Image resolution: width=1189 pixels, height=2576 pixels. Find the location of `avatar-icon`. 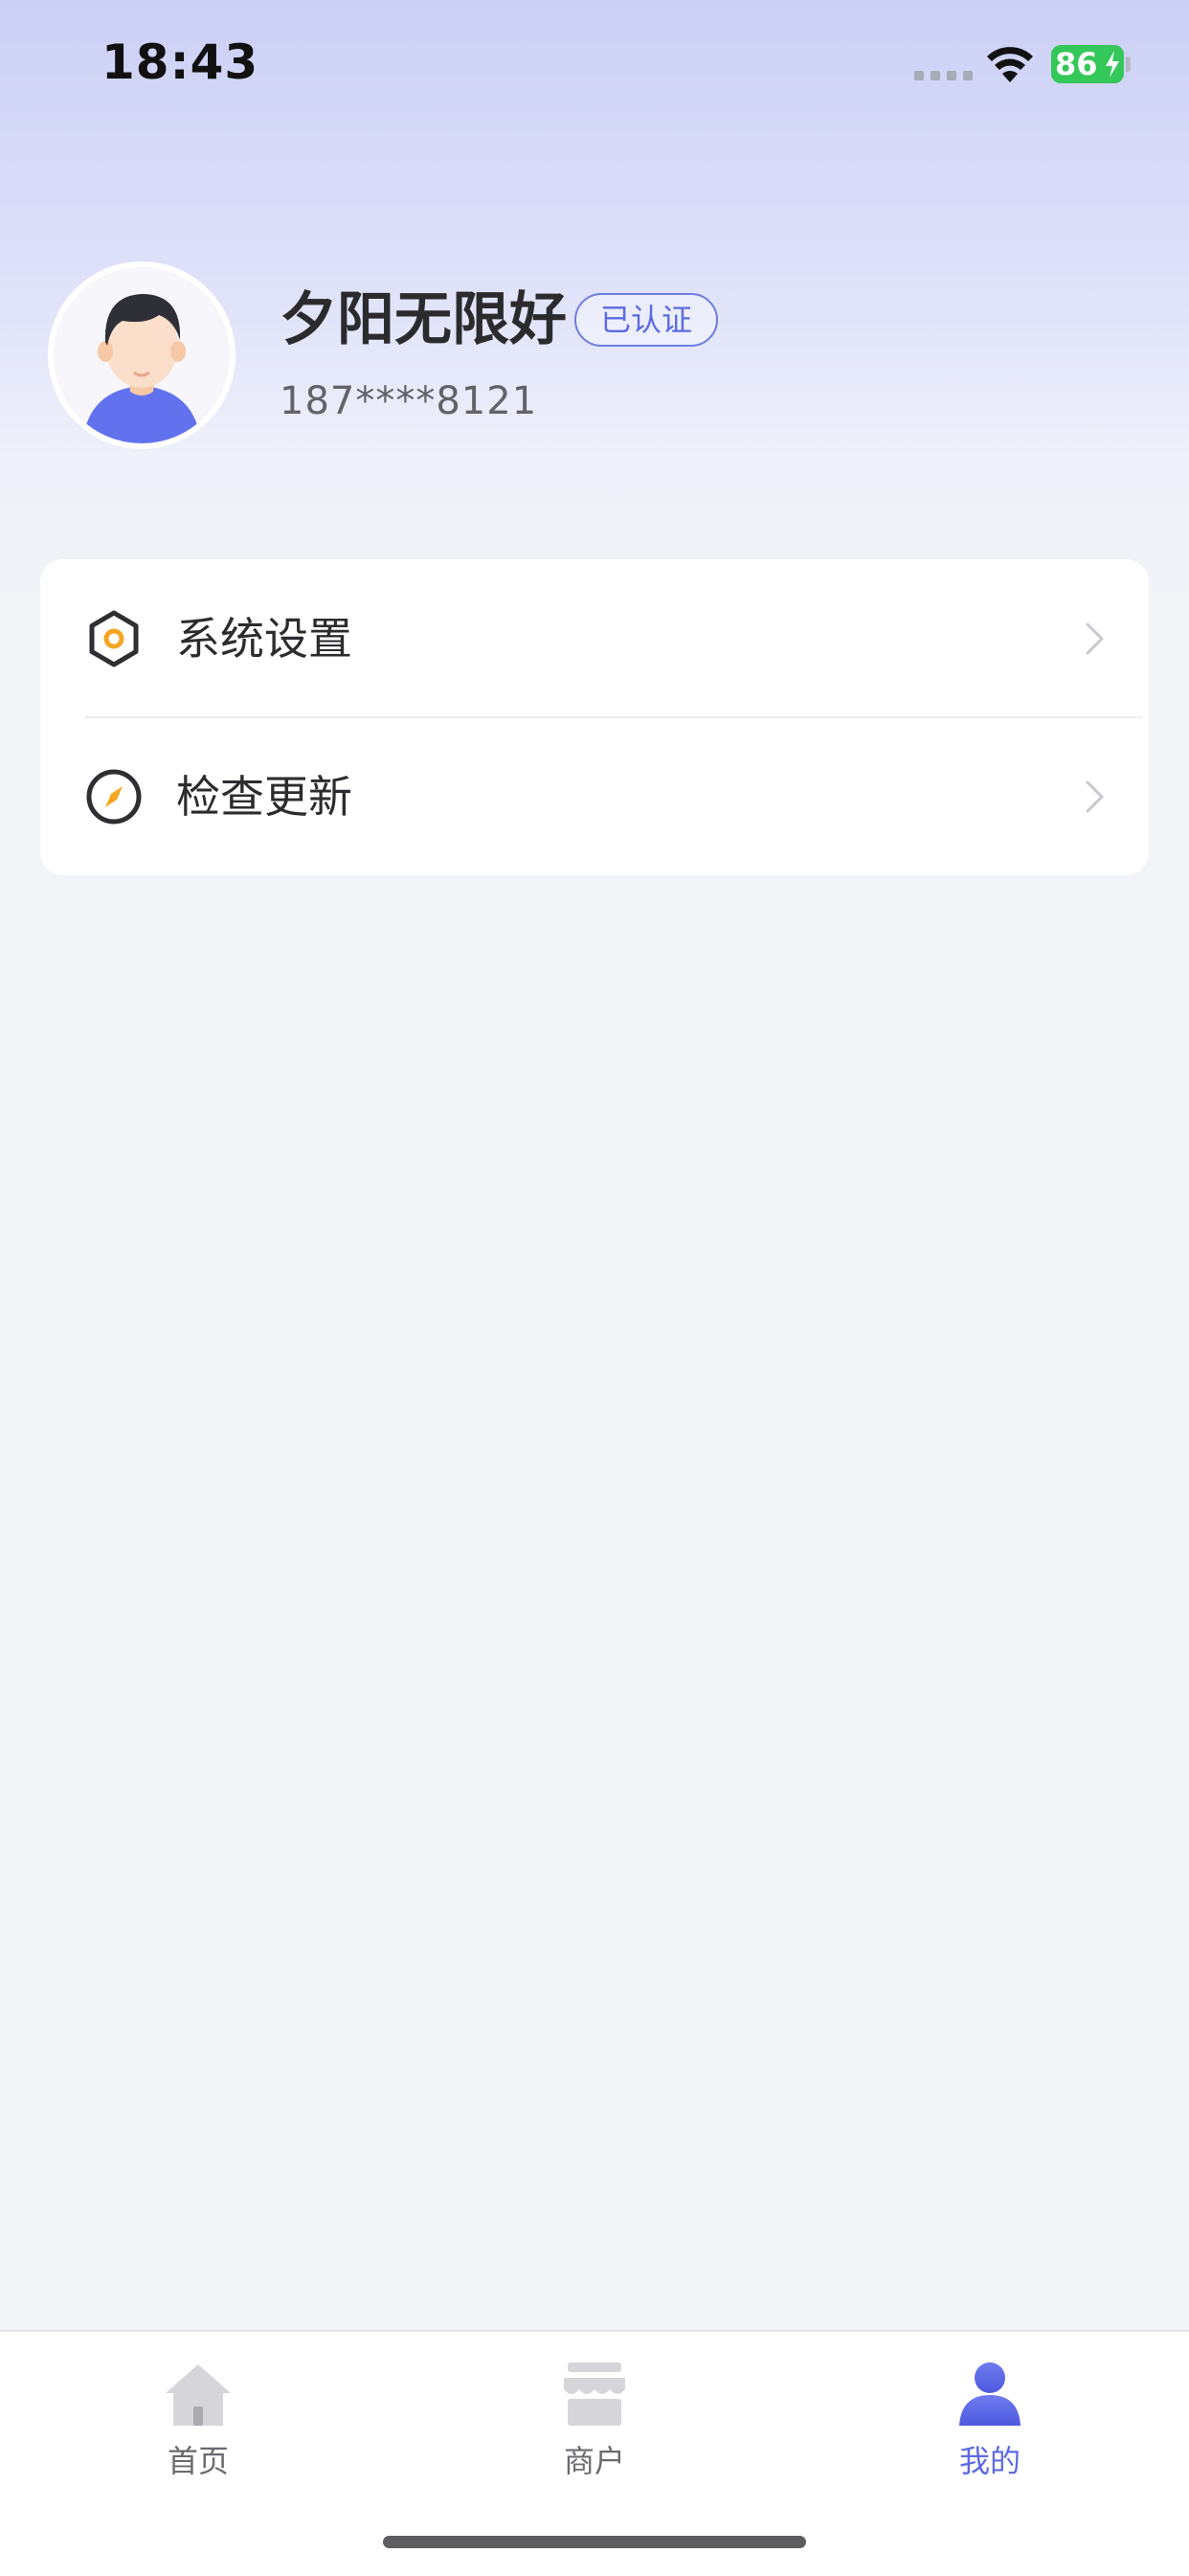

avatar-icon is located at coordinates (141, 368).